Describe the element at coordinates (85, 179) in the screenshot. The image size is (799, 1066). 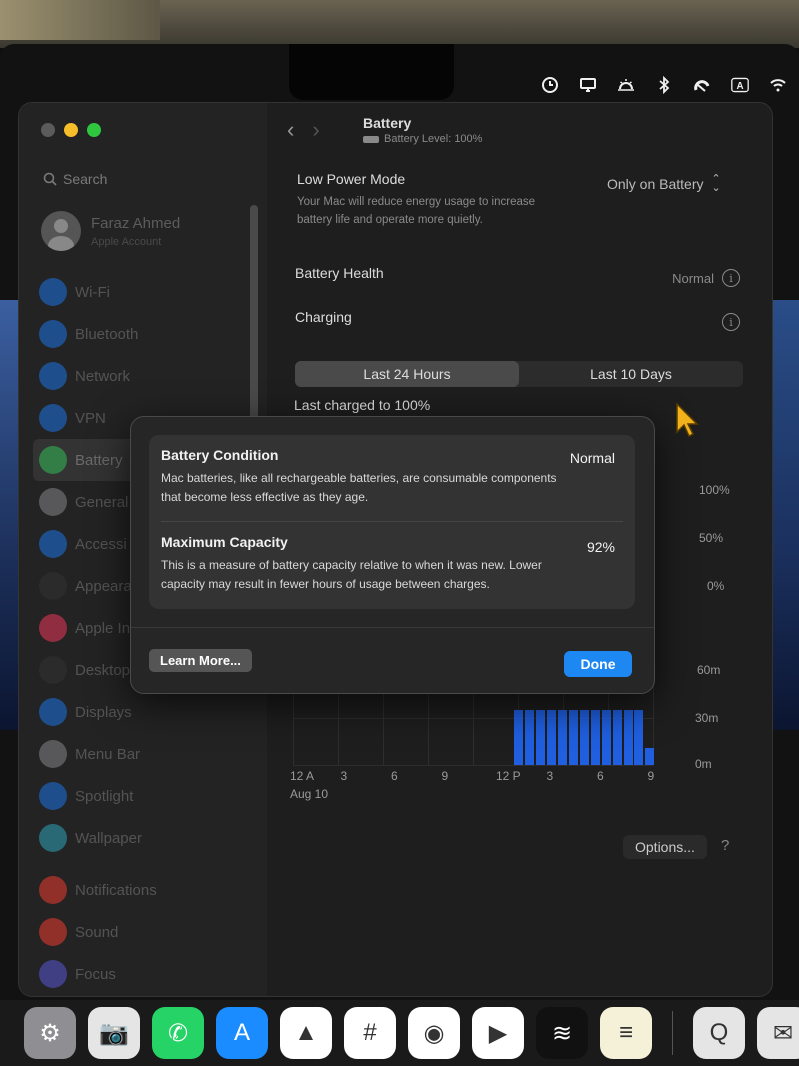
I see `search-placeholder: Search` at that location.